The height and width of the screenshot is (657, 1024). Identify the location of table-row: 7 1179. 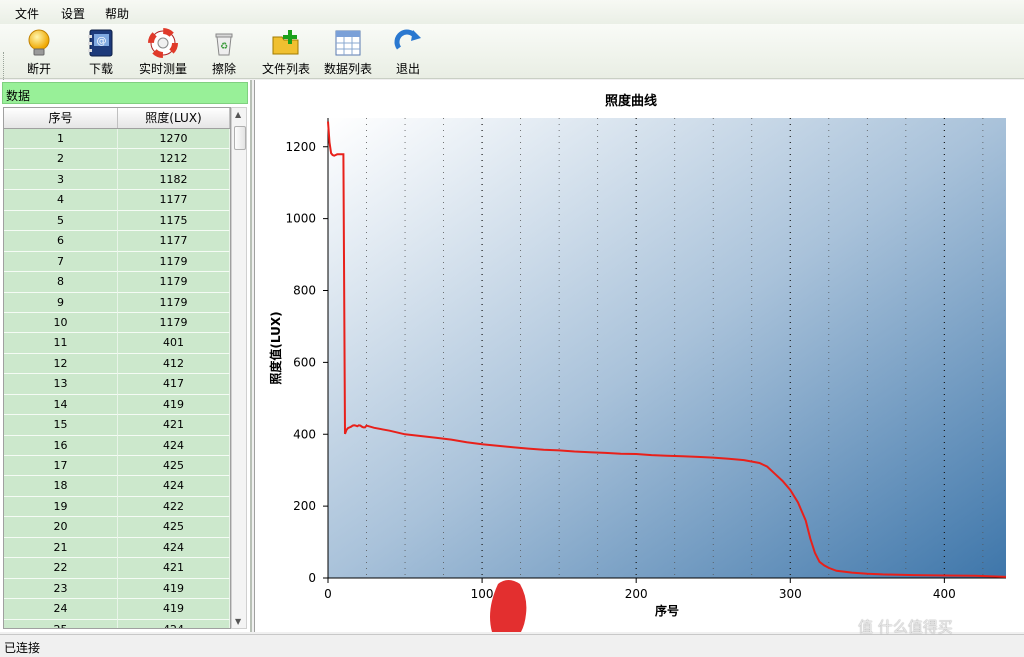
(117, 262).